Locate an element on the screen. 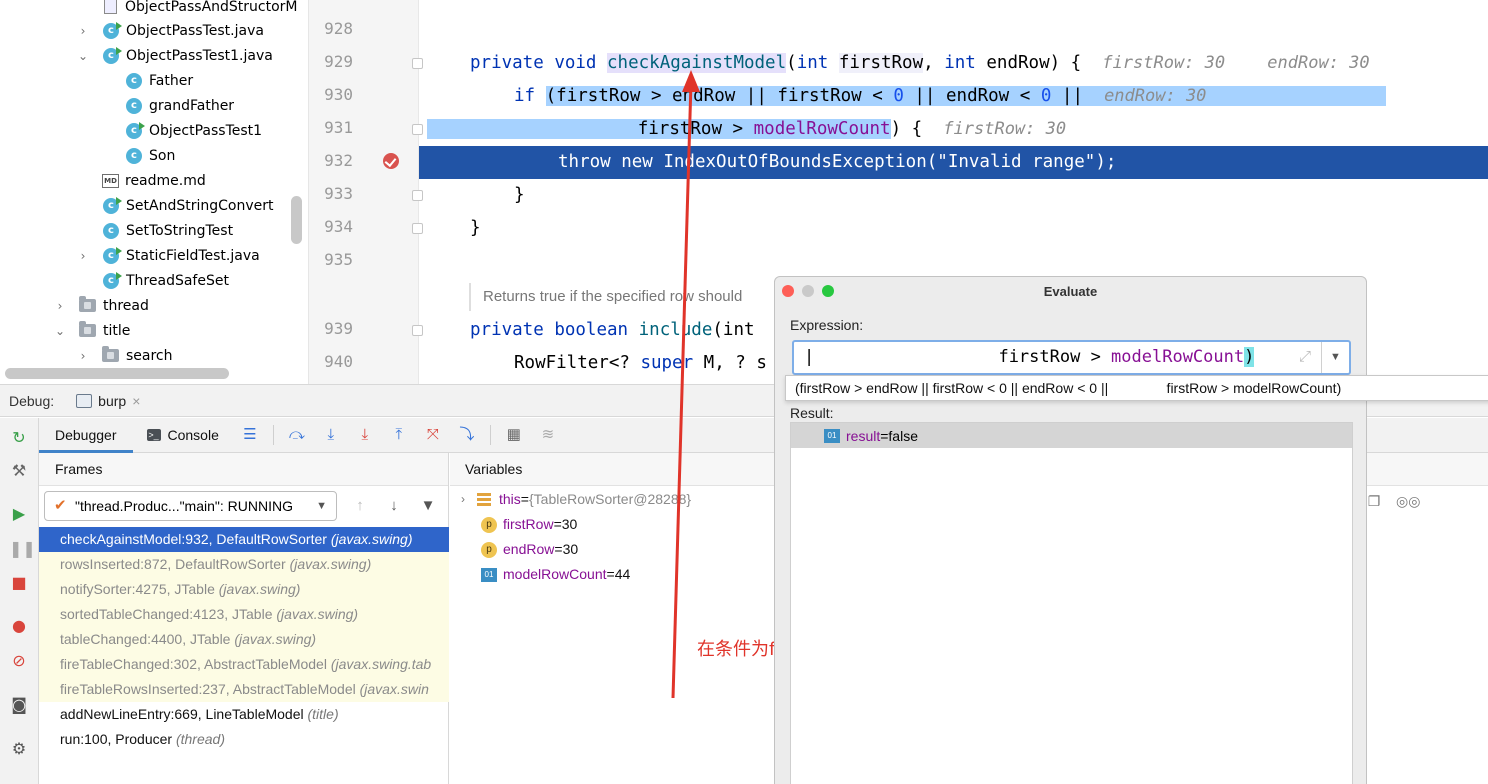 The height and width of the screenshot is (784, 1488). expand-icon: ⤢ is located at coordinates (1305, 356).